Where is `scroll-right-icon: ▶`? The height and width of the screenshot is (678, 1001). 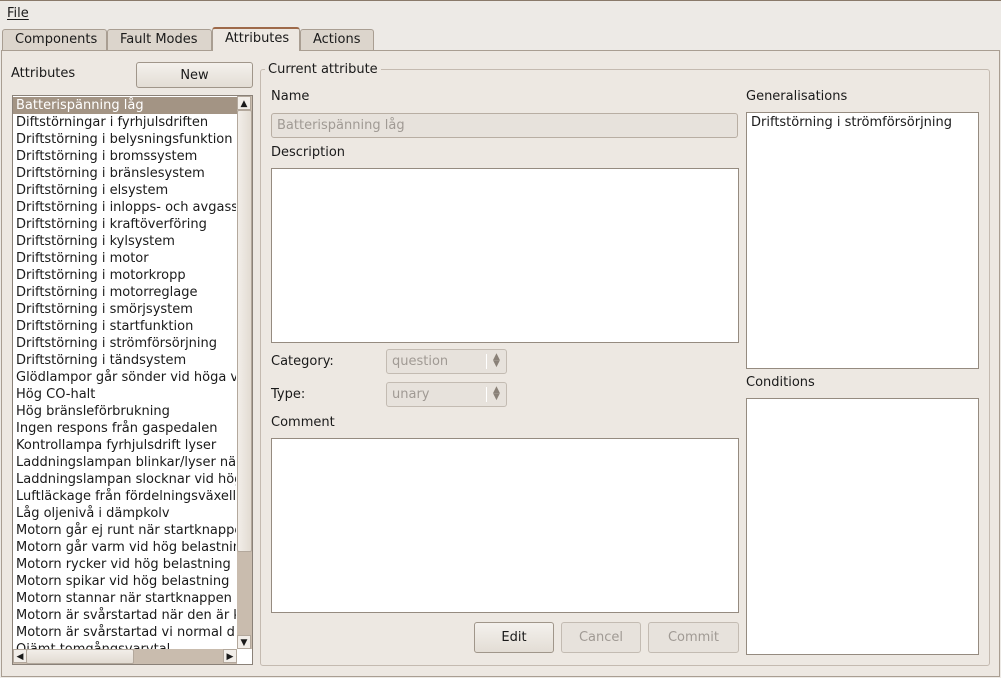 scroll-right-icon: ▶ is located at coordinates (230, 656).